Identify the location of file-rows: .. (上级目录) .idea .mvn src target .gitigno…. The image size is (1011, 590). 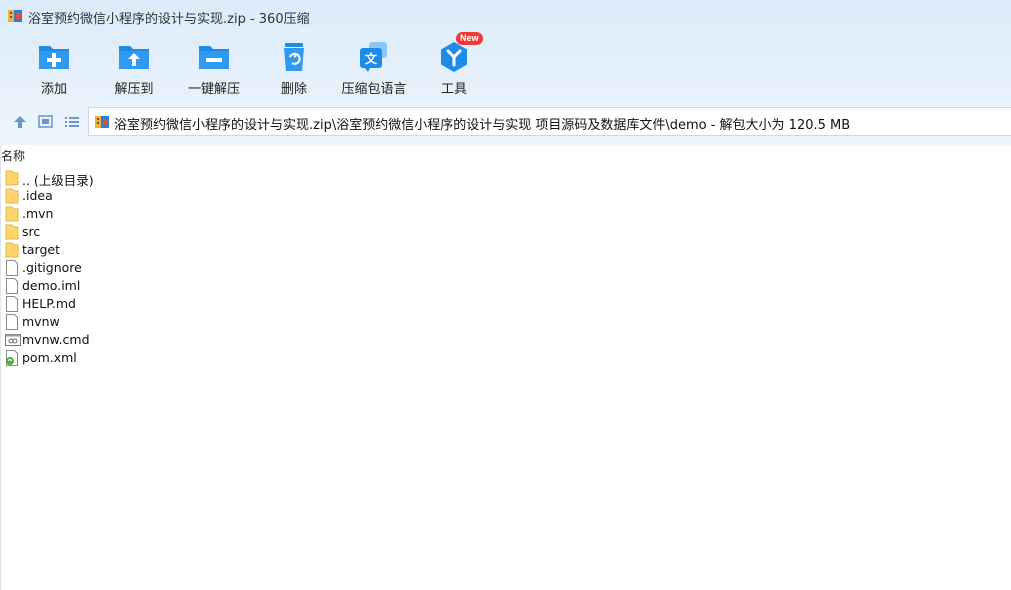
(204, 268).